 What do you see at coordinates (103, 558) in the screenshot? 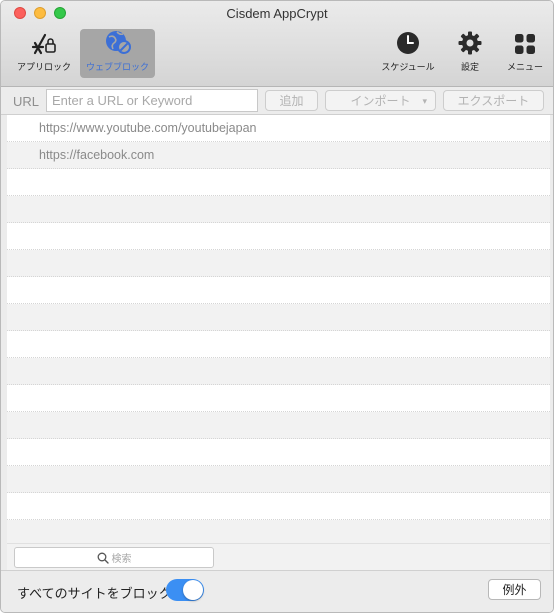
I see `search-icon` at bounding box center [103, 558].